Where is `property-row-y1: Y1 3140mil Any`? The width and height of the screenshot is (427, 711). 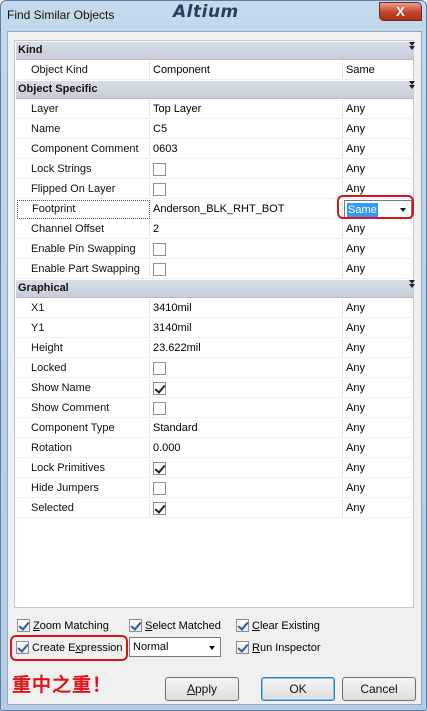
property-row-y1: Y1 3140mil Any is located at coordinates (214, 329).